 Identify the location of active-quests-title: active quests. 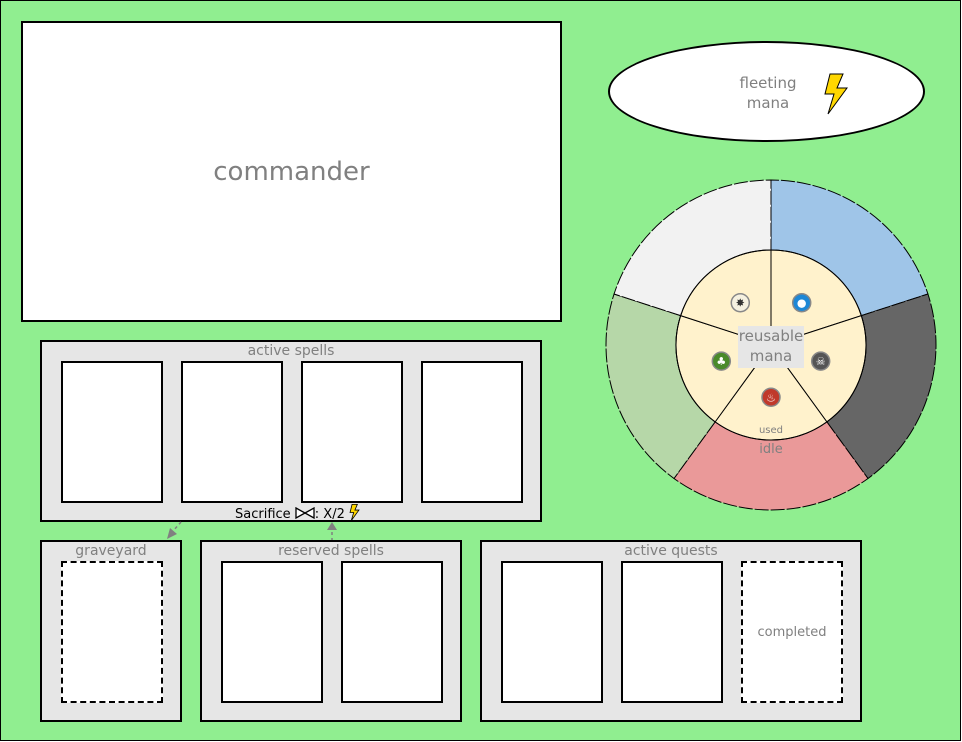
(671, 551).